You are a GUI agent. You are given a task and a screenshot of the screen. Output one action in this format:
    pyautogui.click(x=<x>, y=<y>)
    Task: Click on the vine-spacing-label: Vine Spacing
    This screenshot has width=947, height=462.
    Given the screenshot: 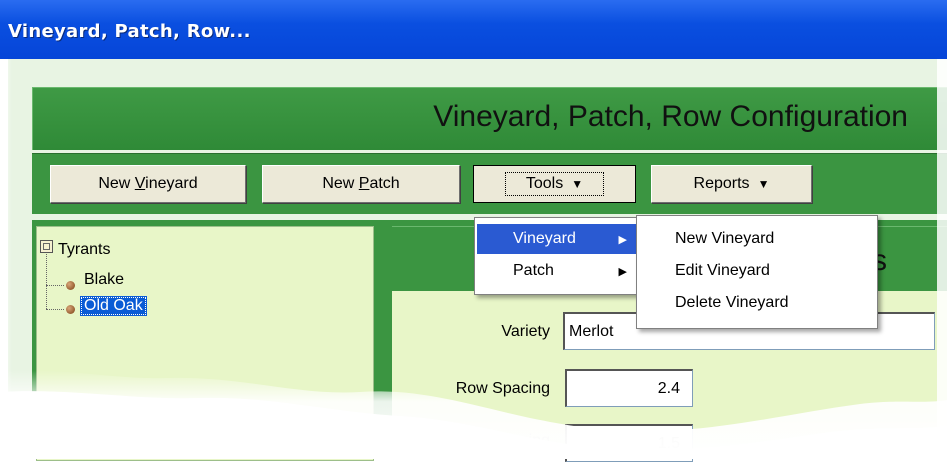 What is the action you would take?
    pyautogui.click(x=503, y=440)
    